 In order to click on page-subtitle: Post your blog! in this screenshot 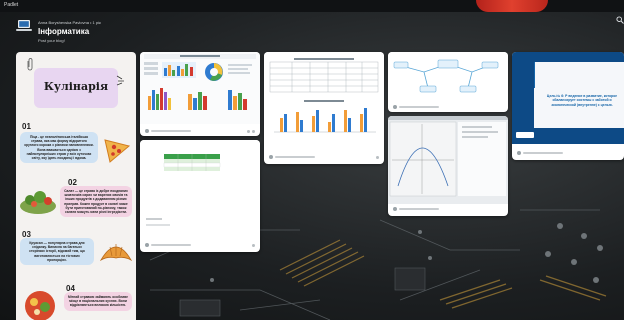, I will do `click(51, 40)`.